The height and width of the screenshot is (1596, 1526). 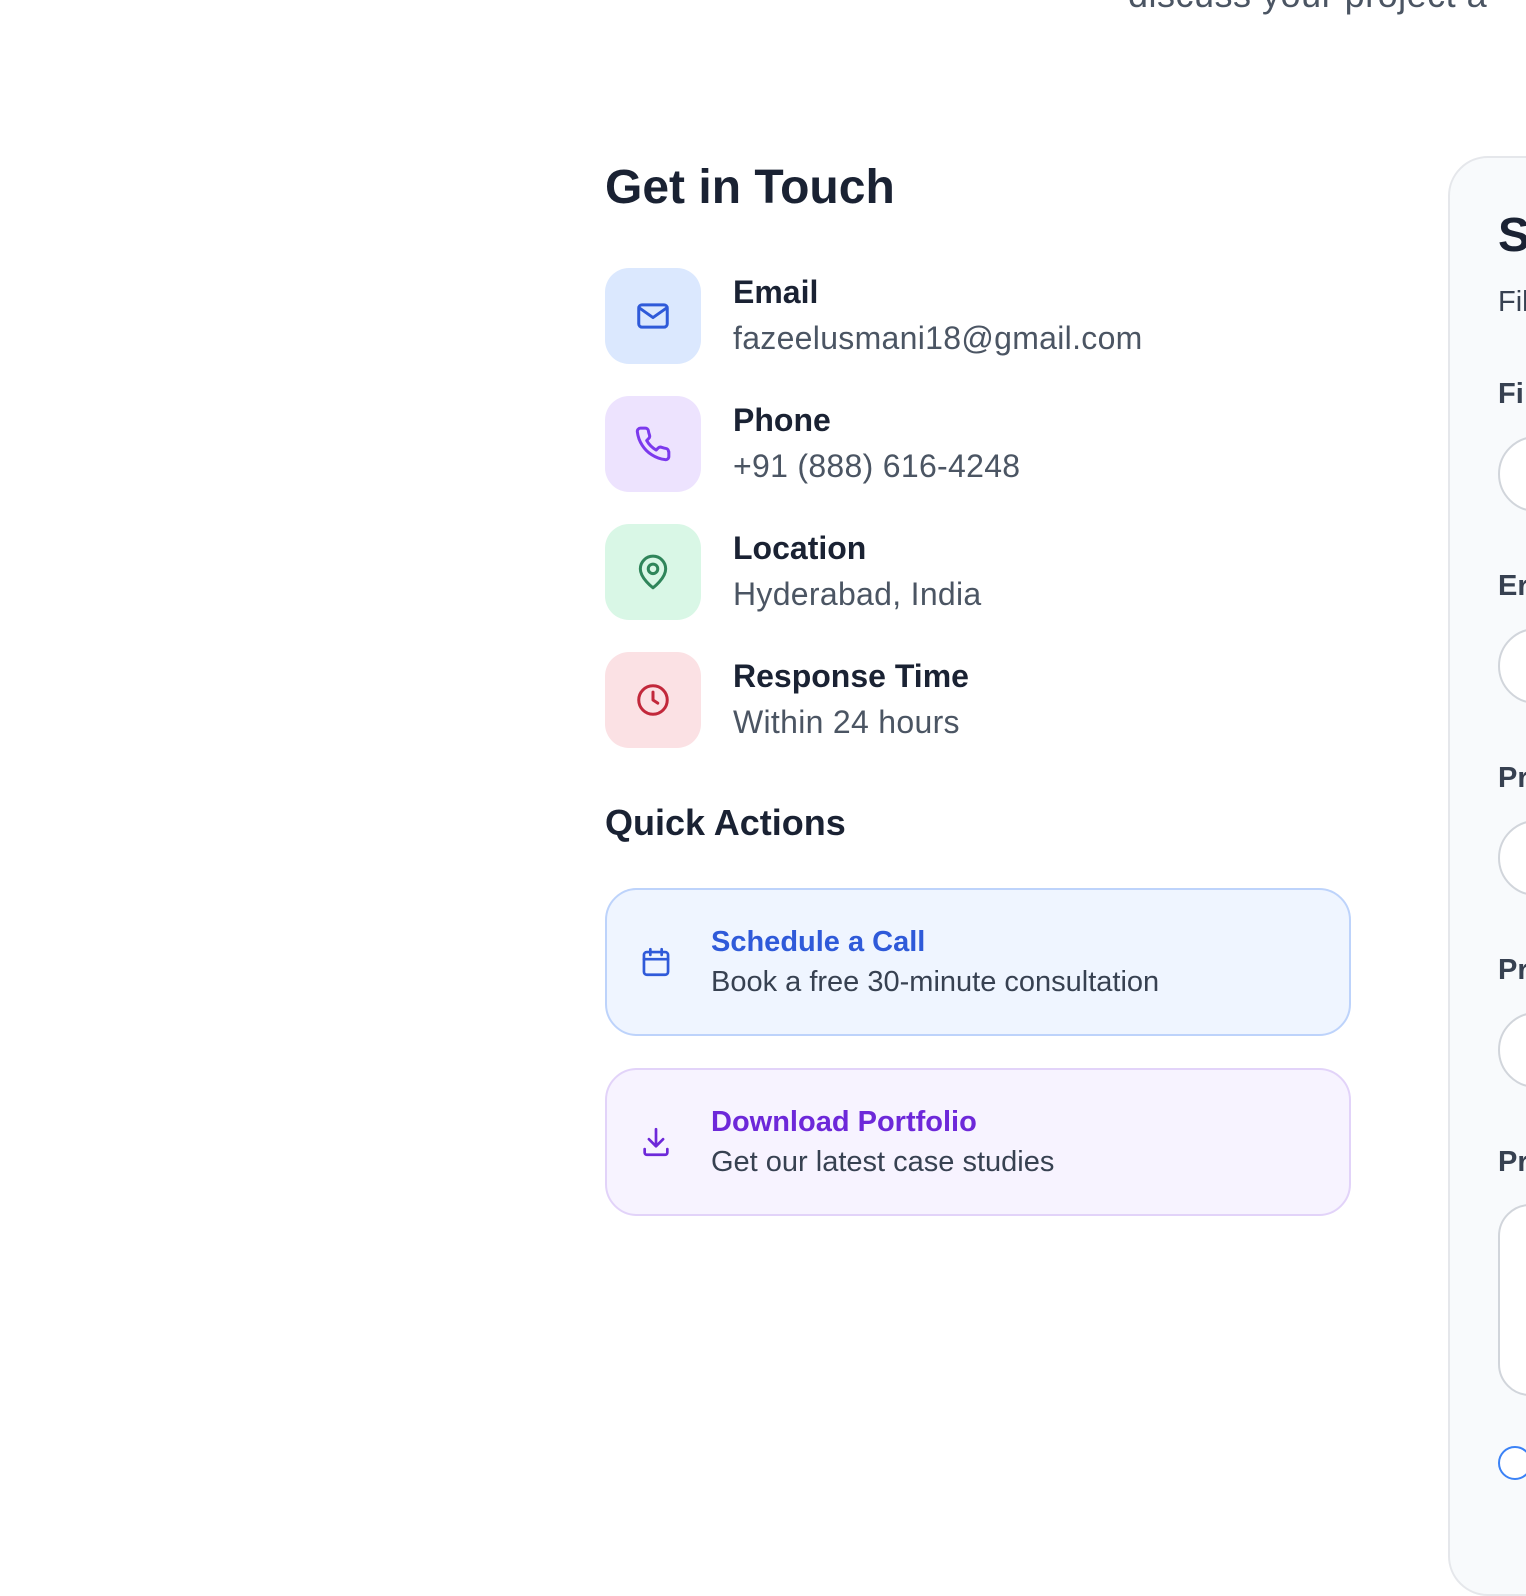 What do you see at coordinates (851, 676) in the screenshot?
I see `contact-label: Response Time` at bounding box center [851, 676].